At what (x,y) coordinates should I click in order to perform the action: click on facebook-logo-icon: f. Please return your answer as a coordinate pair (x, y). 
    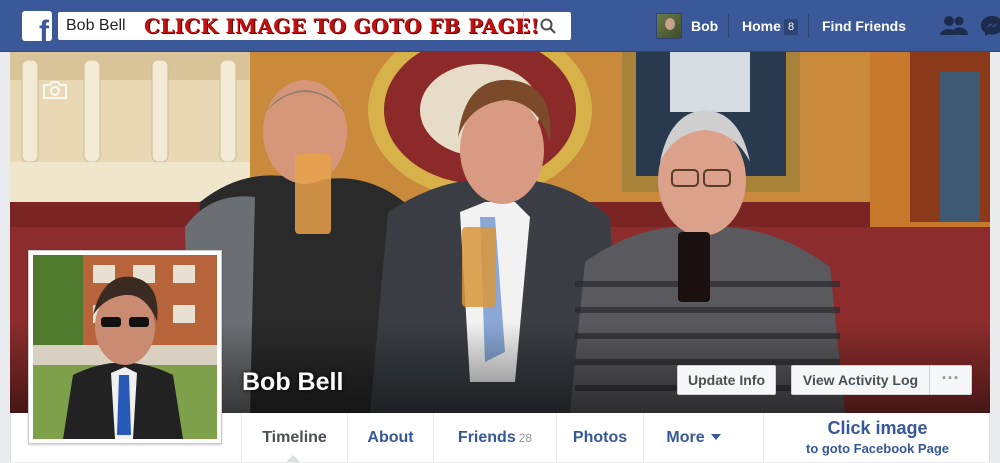
    Looking at the image, I should click on (37, 26).